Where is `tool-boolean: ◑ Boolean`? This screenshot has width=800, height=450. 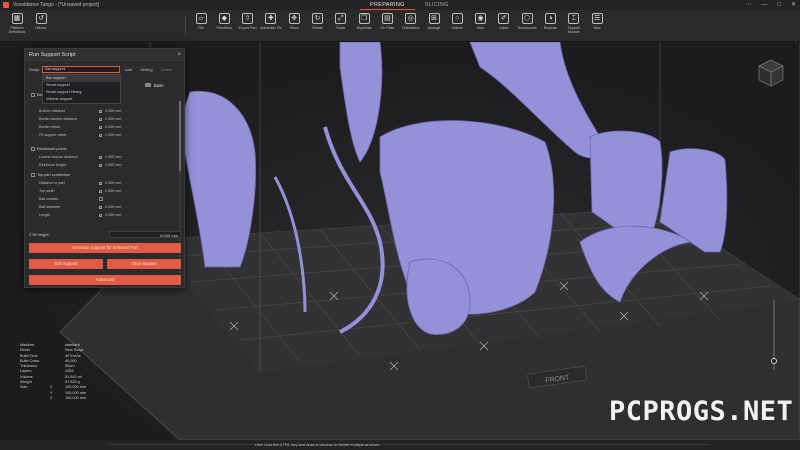 tool-boolean: ◑ Boolean is located at coordinates (551, 21).